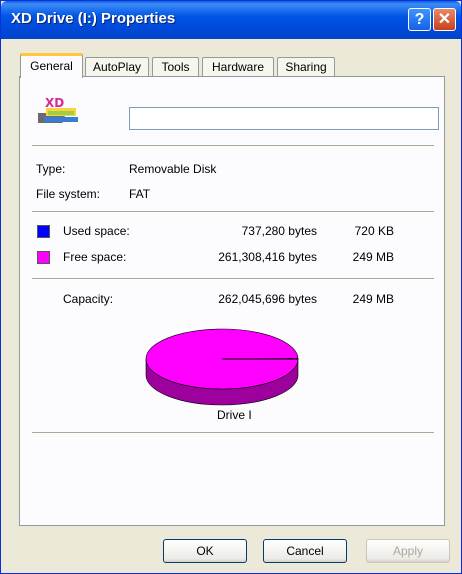  I want to click on tab-sharing: Sharing, so click(306, 67).